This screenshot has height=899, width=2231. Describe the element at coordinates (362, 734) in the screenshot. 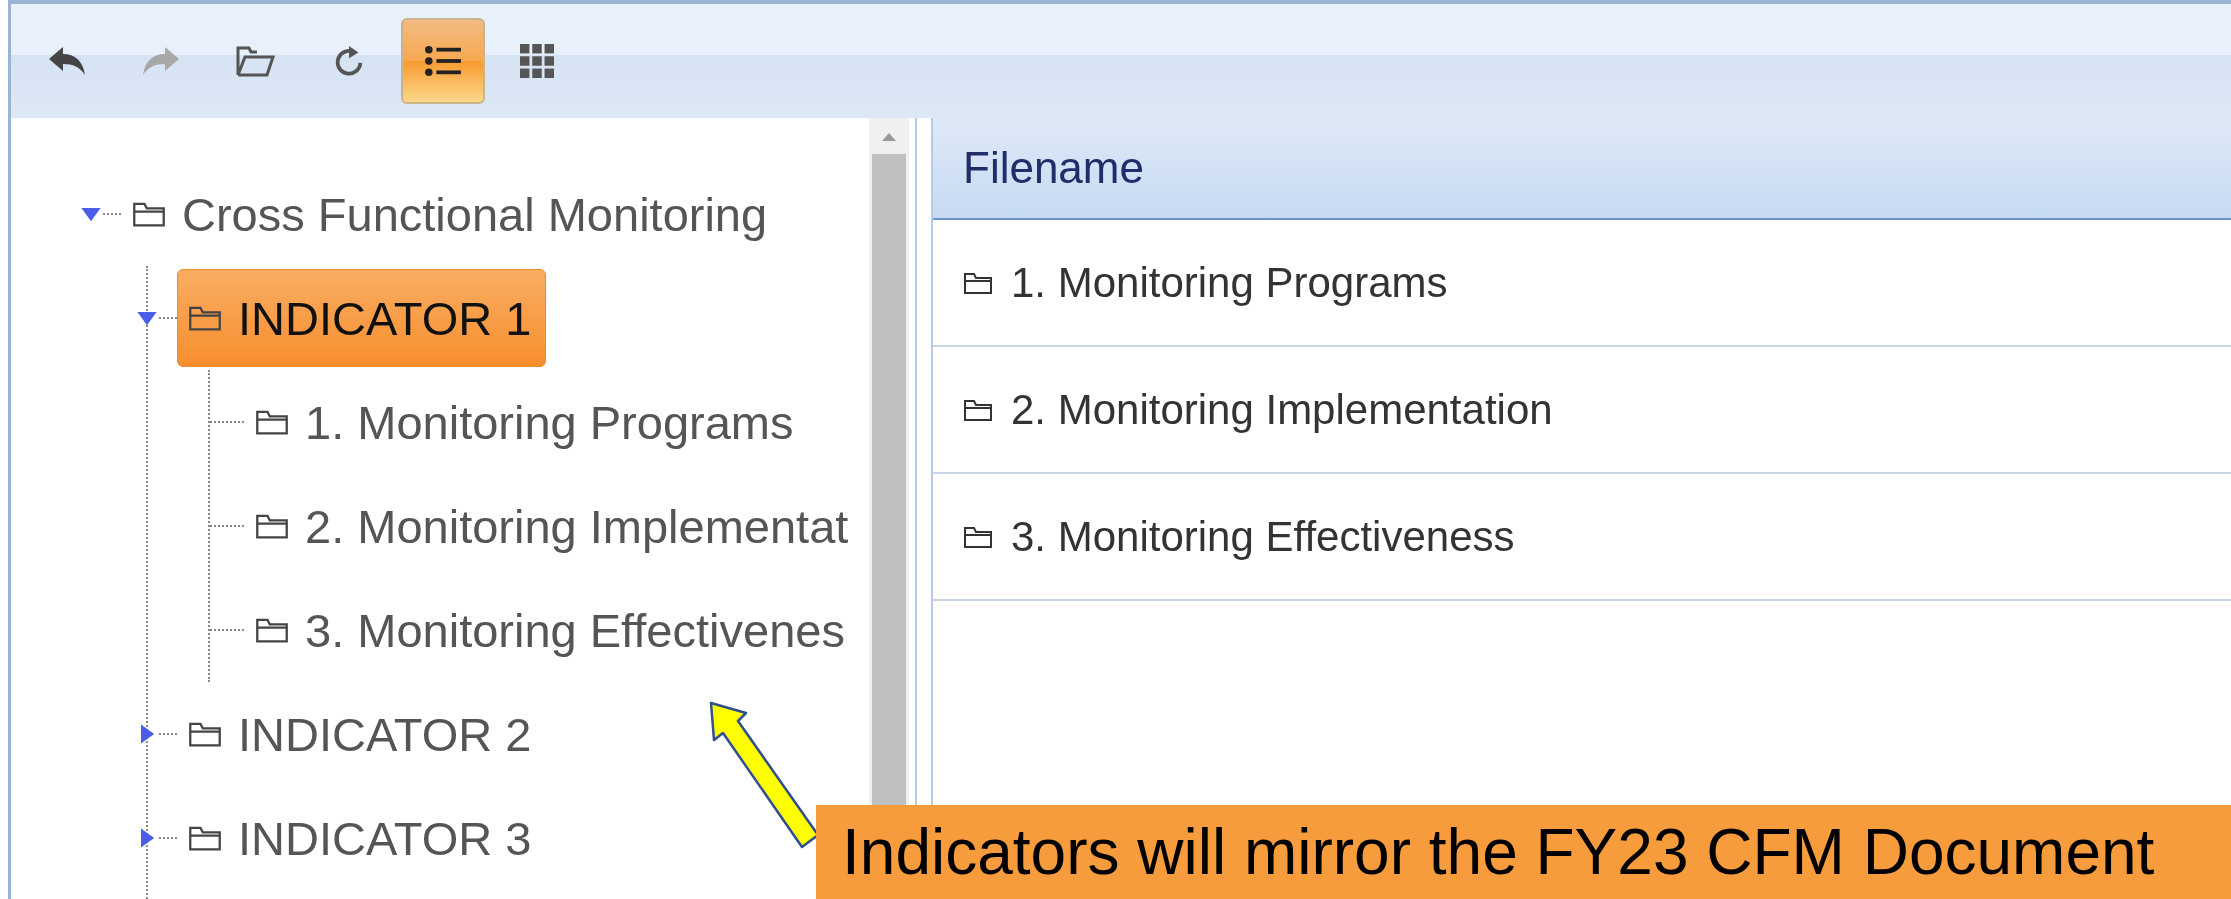

I see `tree-node: INDICATOR 2` at that location.